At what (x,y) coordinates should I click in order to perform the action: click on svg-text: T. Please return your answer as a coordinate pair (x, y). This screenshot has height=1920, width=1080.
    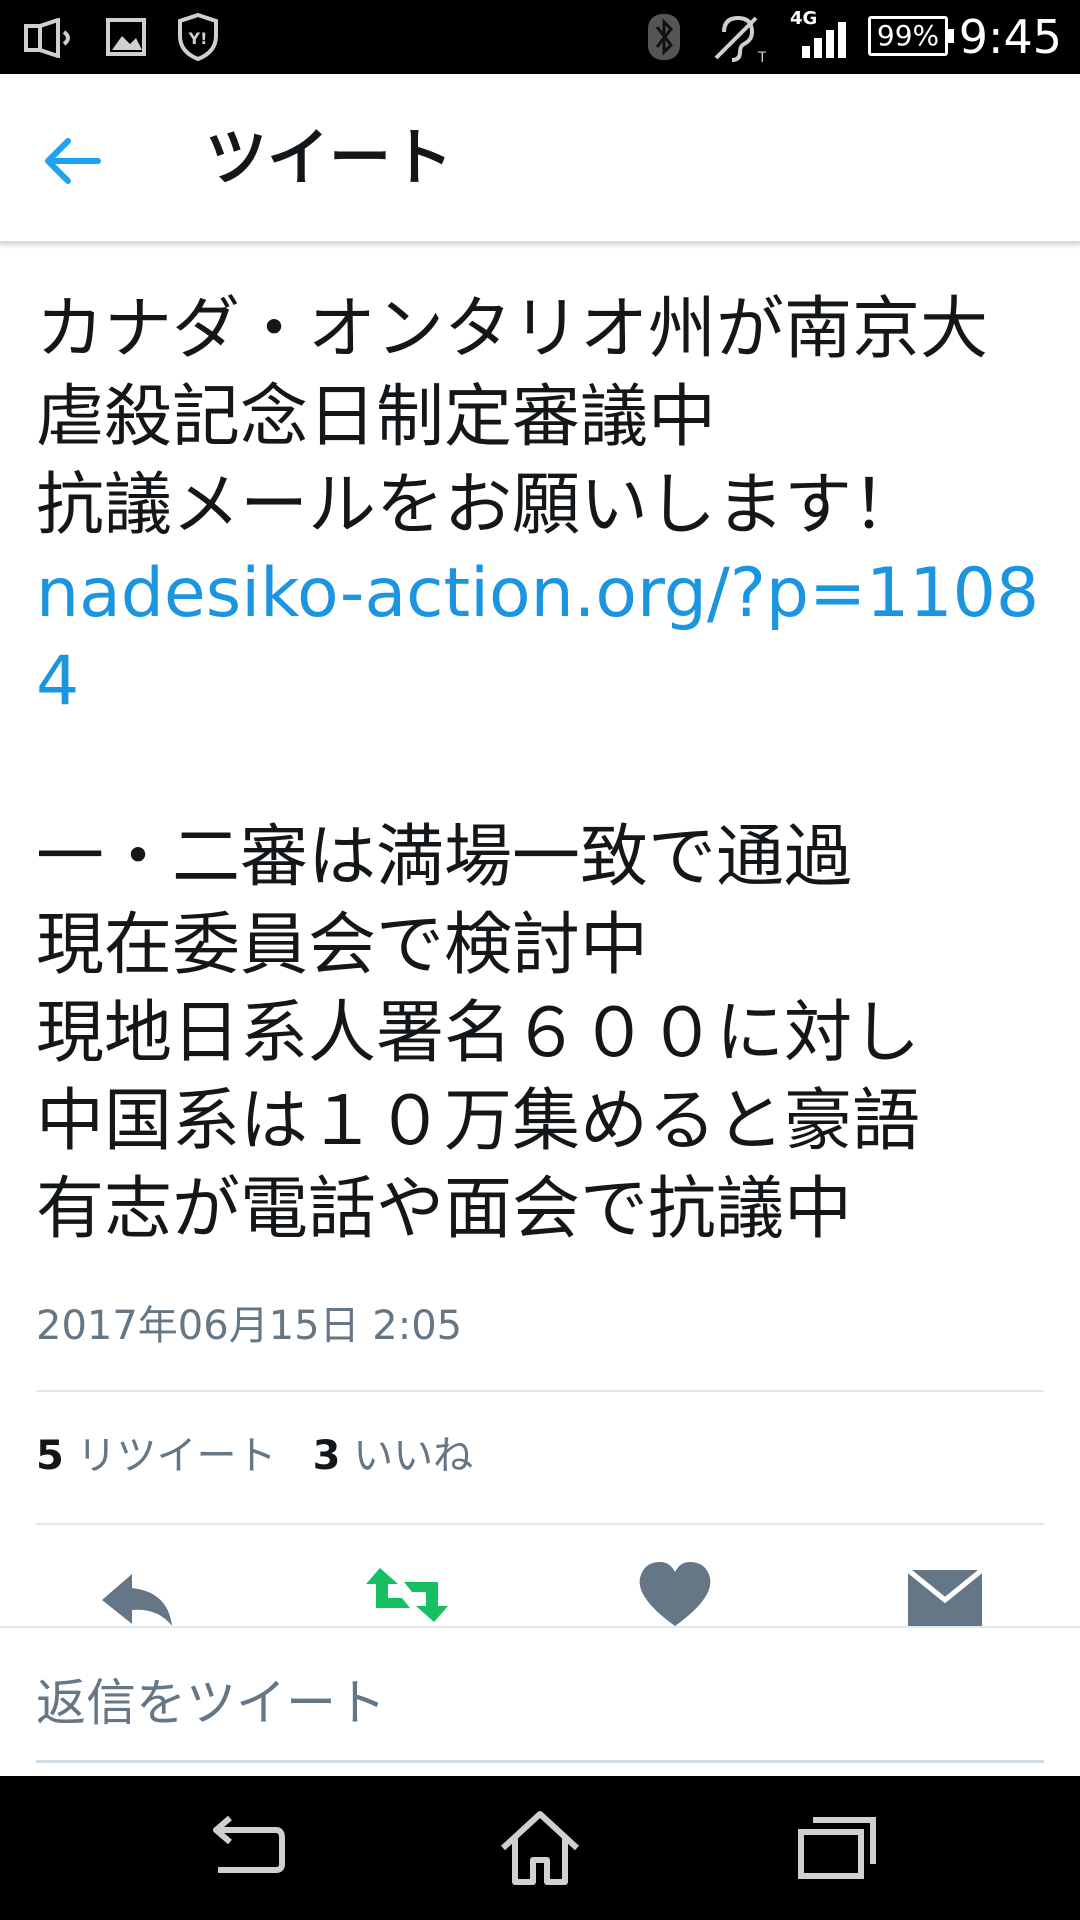
    Looking at the image, I should click on (761, 57).